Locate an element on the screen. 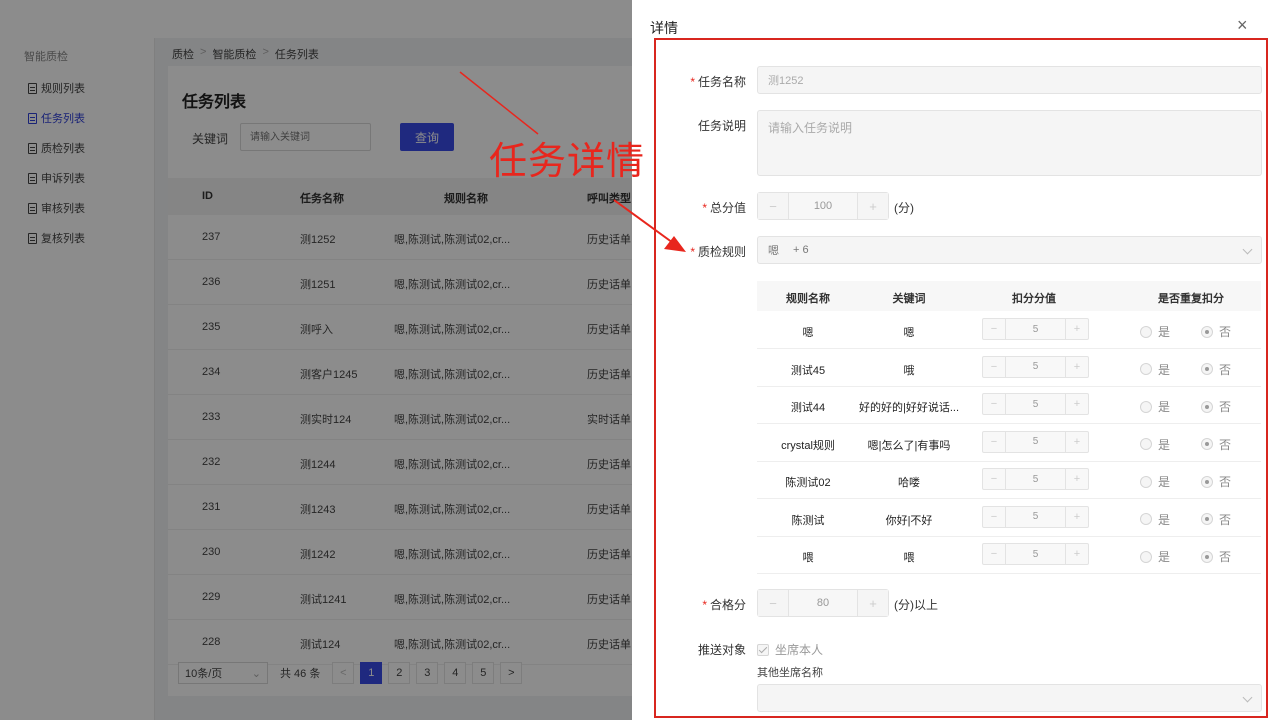 The width and height of the screenshot is (1276, 720). other-agents-label: 其他坐席名称 is located at coordinates (790, 673).